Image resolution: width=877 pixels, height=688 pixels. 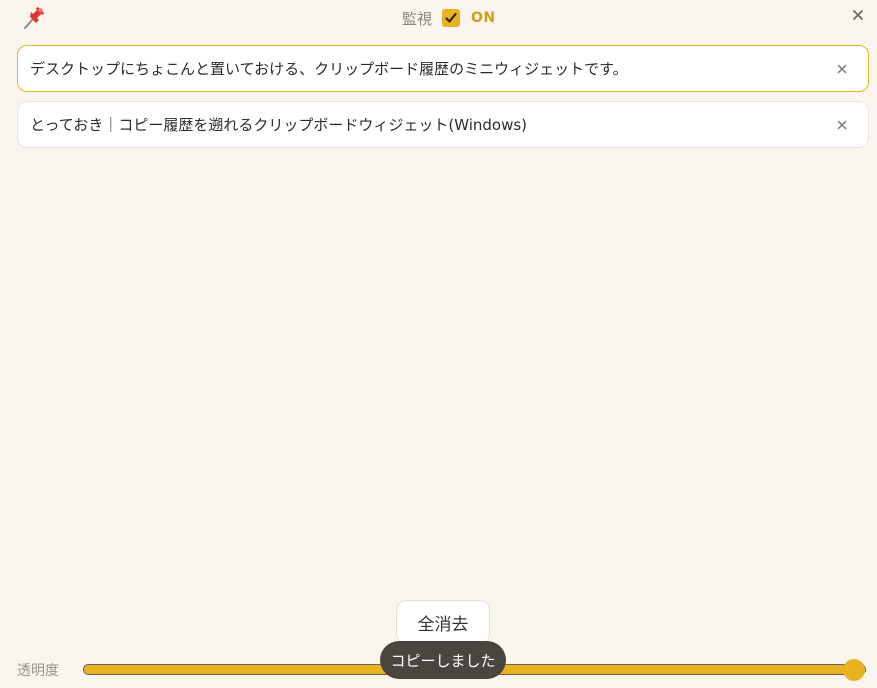 I want to click on pushpin-icon, so click(x=35, y=18).